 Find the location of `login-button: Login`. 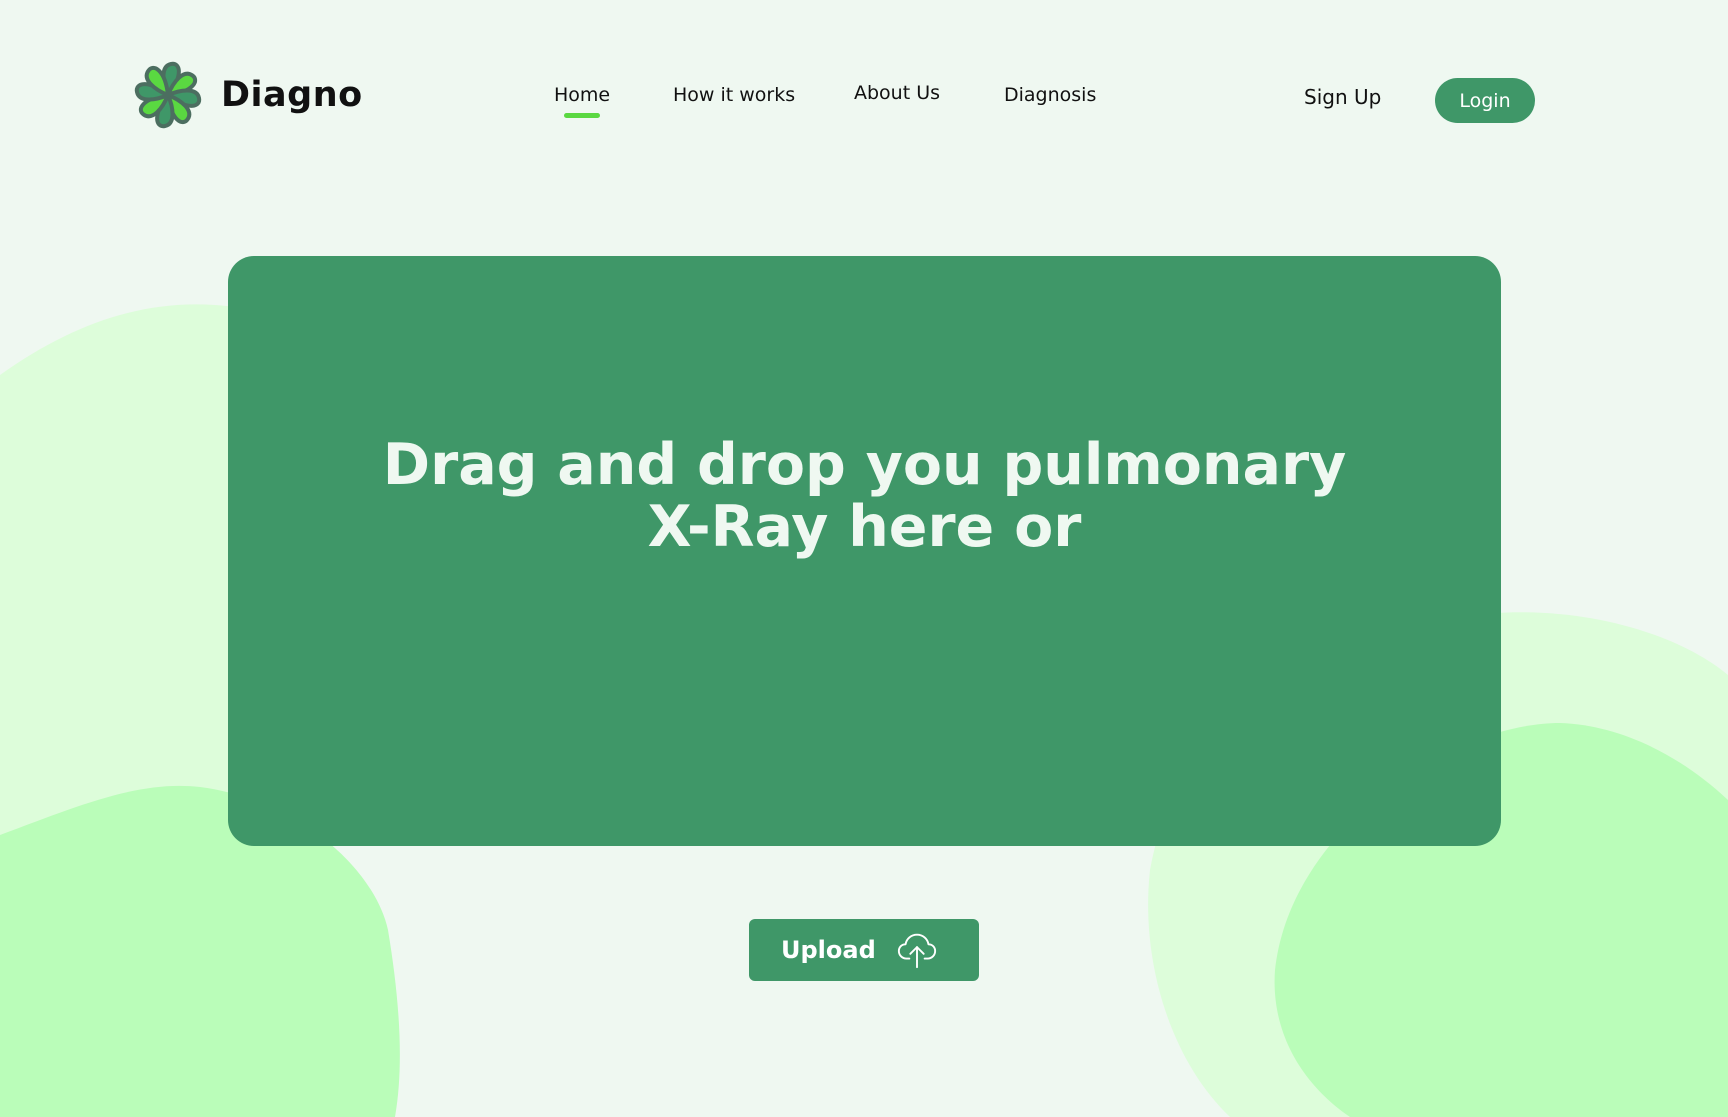

login-button: Login is located at coordinates (1485, 100).